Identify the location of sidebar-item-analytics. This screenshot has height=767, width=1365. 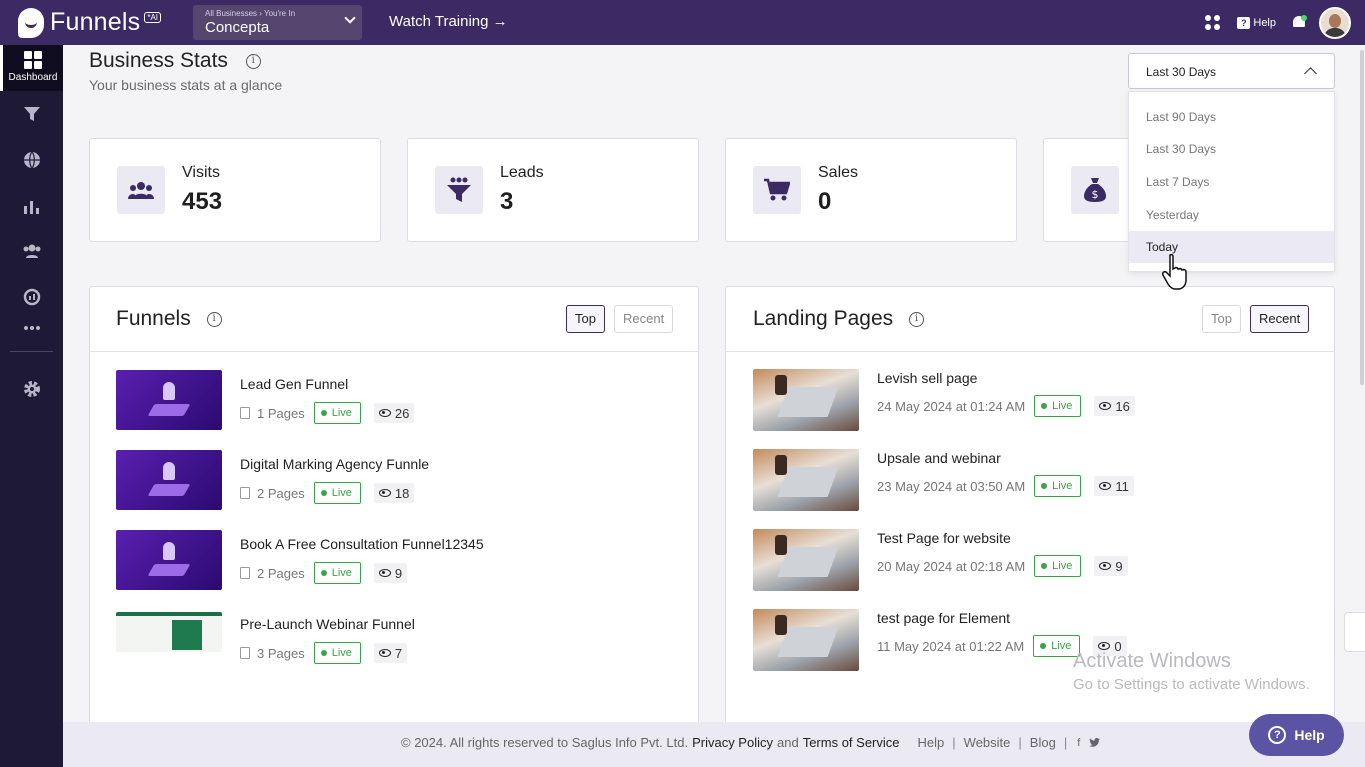
(31, 206).